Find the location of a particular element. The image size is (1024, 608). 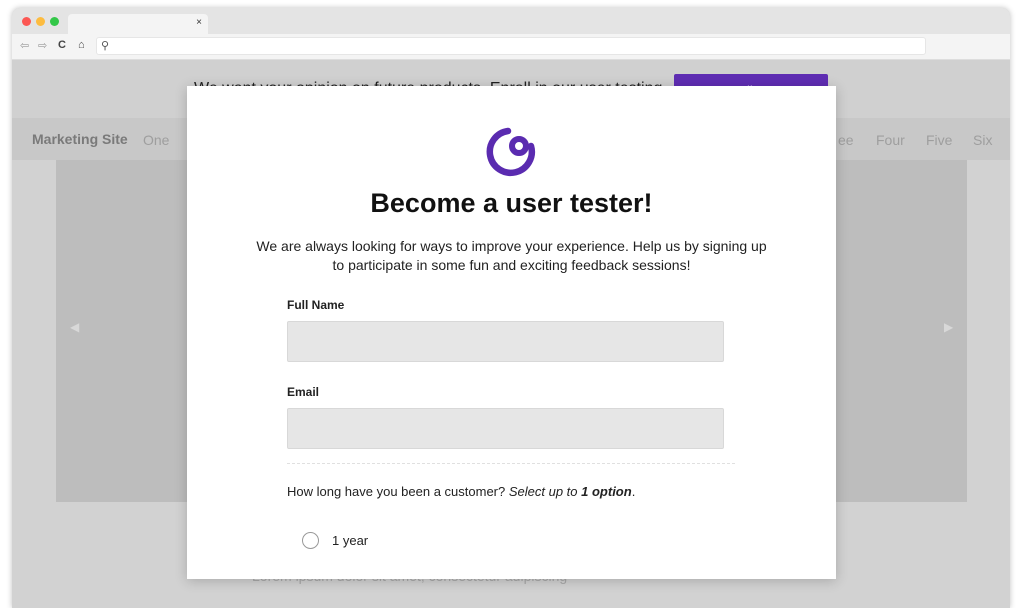

nav-link-three: ee is located at coordinates (846, 140).